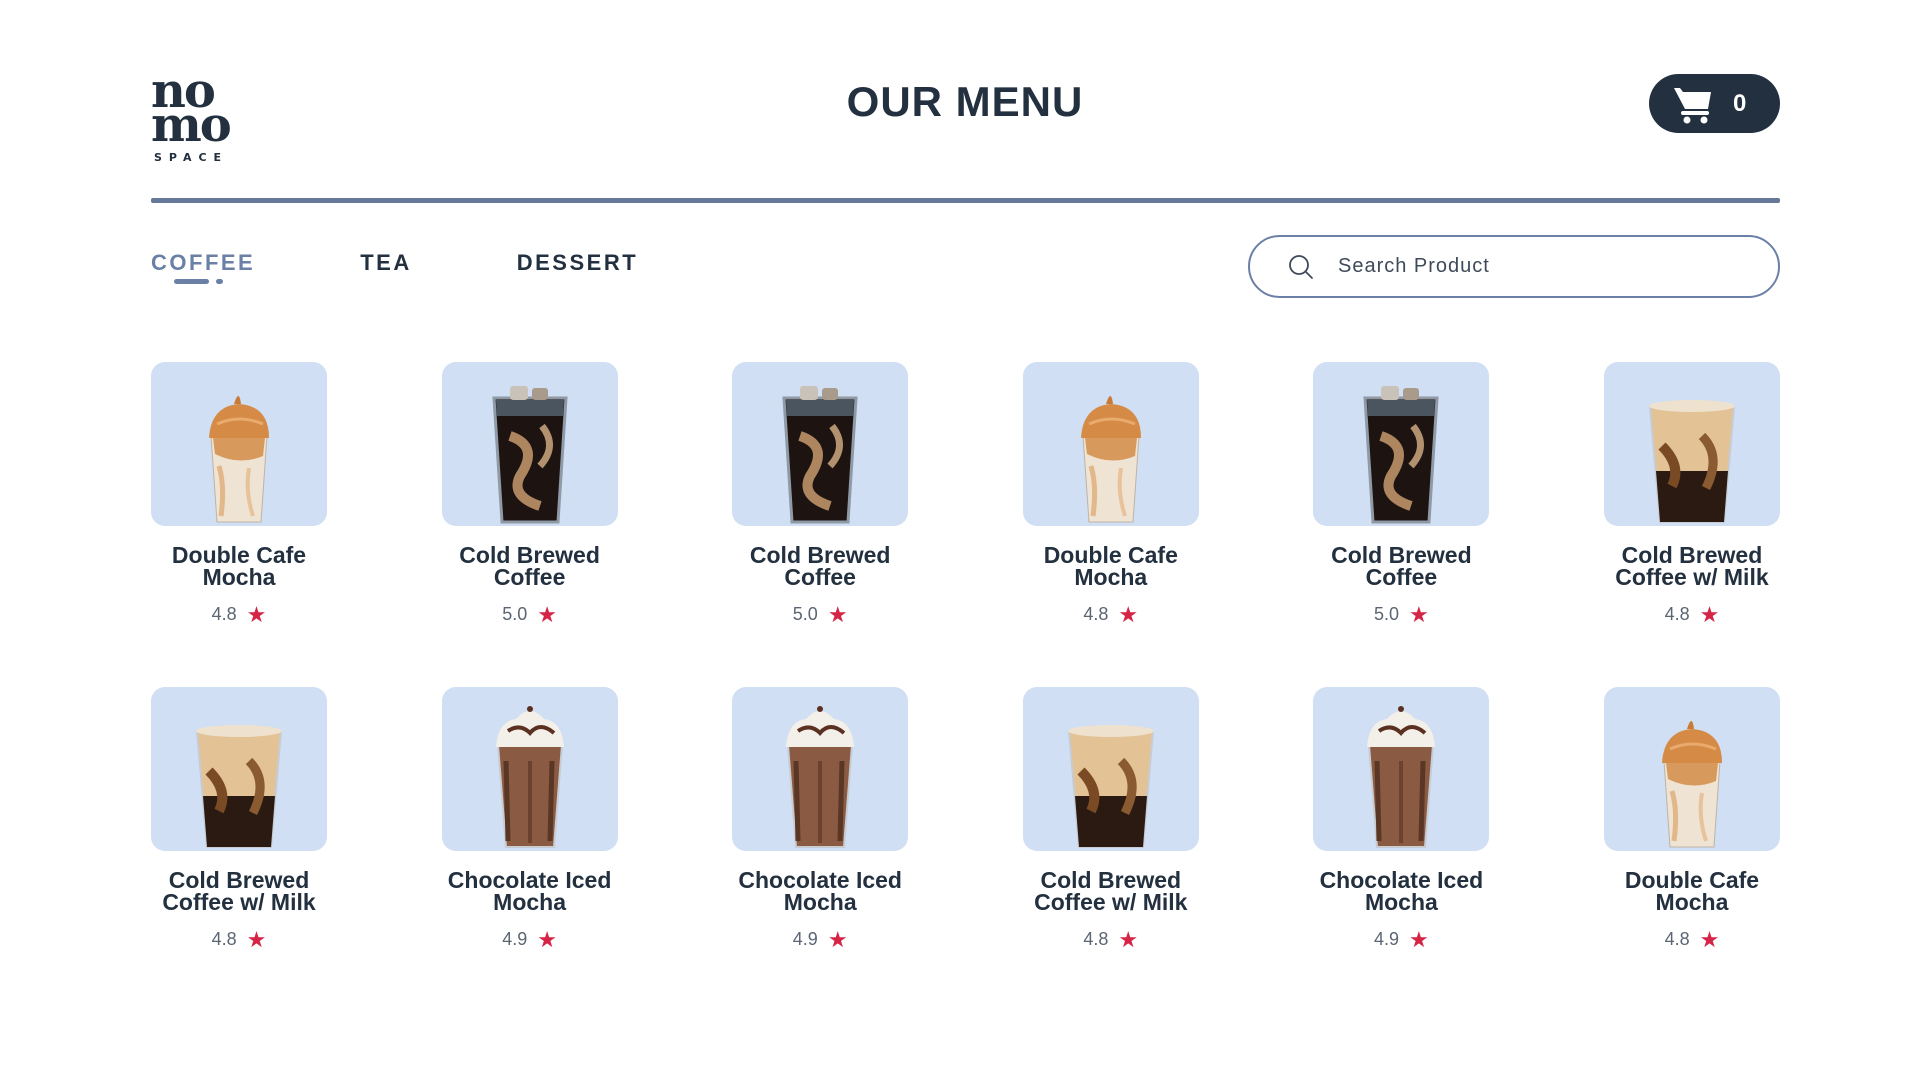 This screenshot has height=1080, width=1920. I want to click on cart-button: 0, so click(1714, 103).